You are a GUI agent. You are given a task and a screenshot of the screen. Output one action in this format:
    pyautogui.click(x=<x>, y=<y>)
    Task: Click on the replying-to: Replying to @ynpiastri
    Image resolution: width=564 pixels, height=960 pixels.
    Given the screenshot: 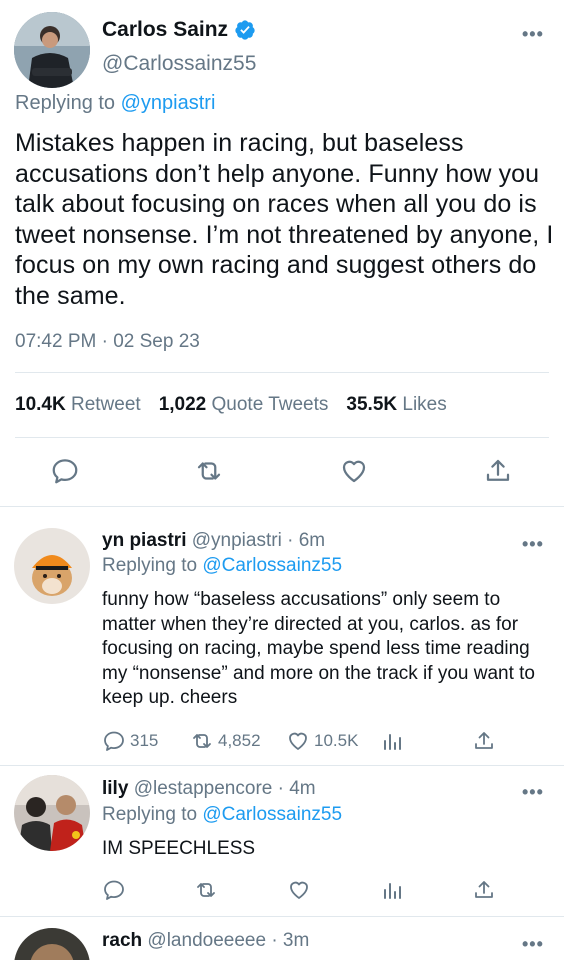 What is the action you would take?
    pyautogui.click(x=115, y=103)
    